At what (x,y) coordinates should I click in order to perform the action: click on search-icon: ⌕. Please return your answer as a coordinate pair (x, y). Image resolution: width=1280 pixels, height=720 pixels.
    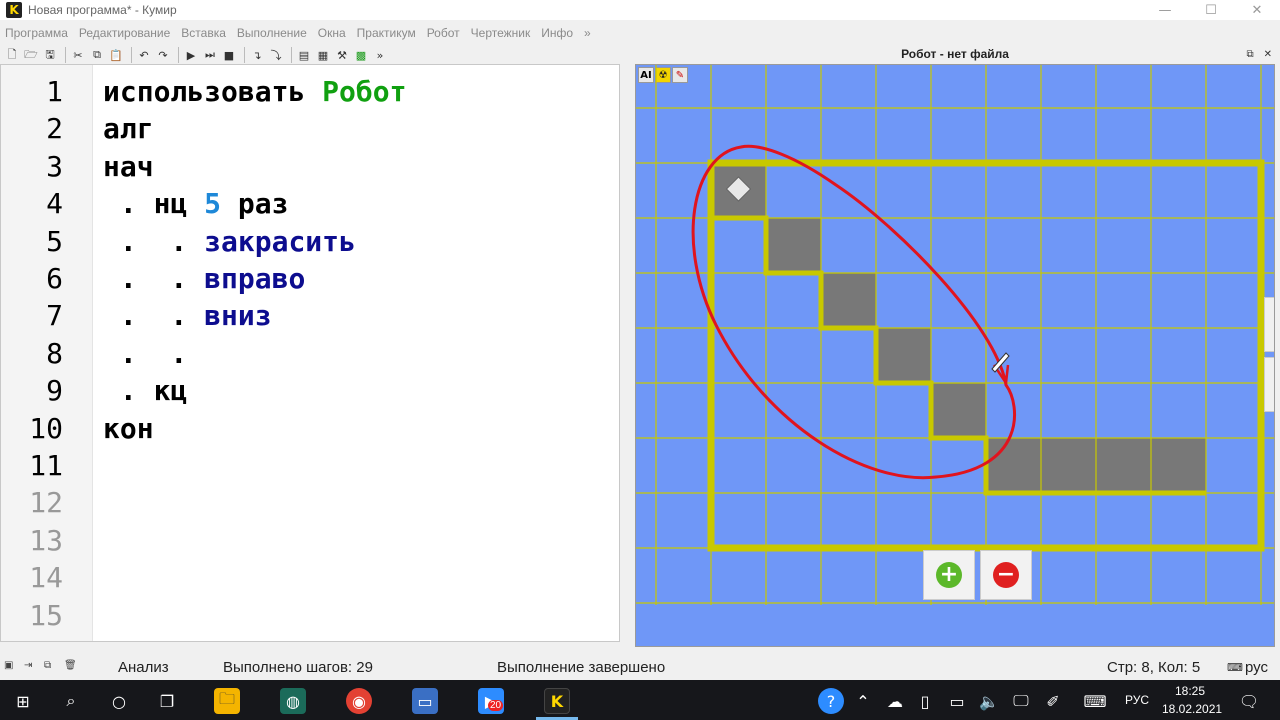
    Looking at the image, I should click on (71, 701).